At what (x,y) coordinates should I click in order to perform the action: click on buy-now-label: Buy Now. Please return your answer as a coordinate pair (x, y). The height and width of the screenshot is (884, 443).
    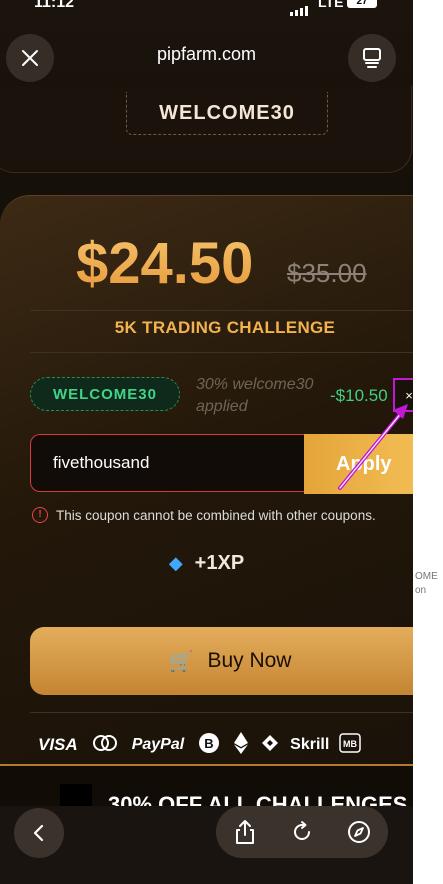
    Looking at the image, I should click on (249, 660).